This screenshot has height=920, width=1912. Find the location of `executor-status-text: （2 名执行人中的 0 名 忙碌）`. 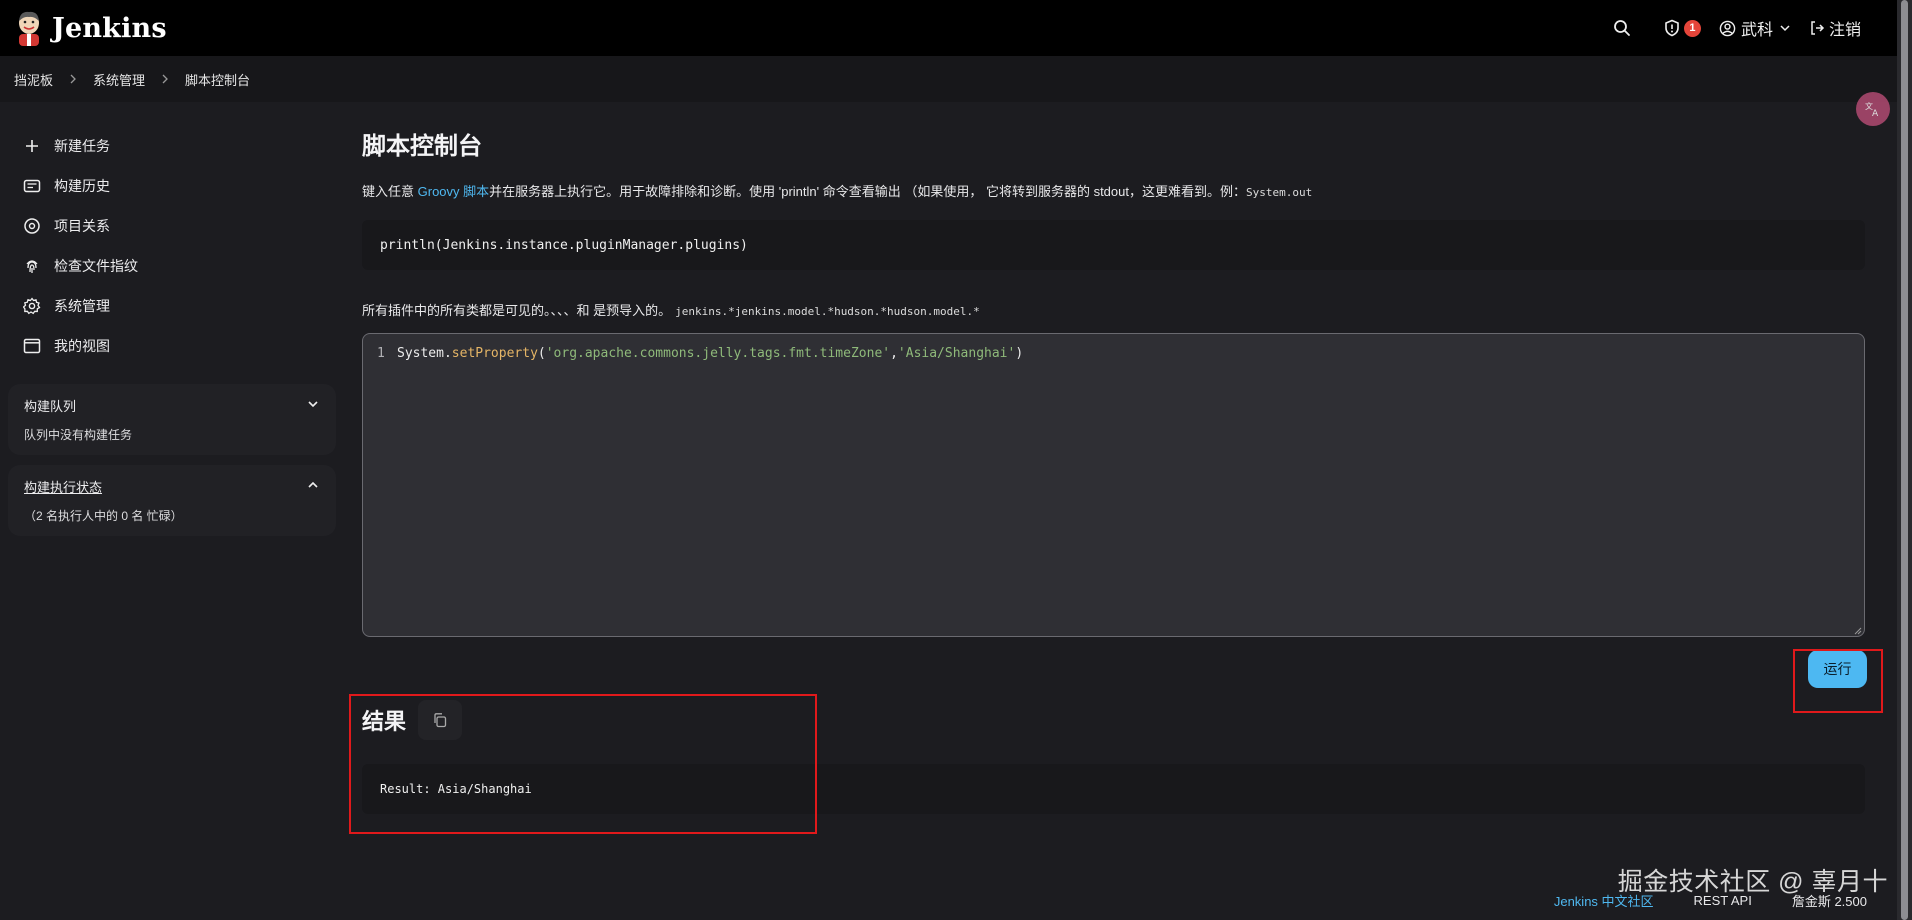

executor-status-text: （2 名执行人中的 0 名 忙碌） is located at coordinates (103, 516).